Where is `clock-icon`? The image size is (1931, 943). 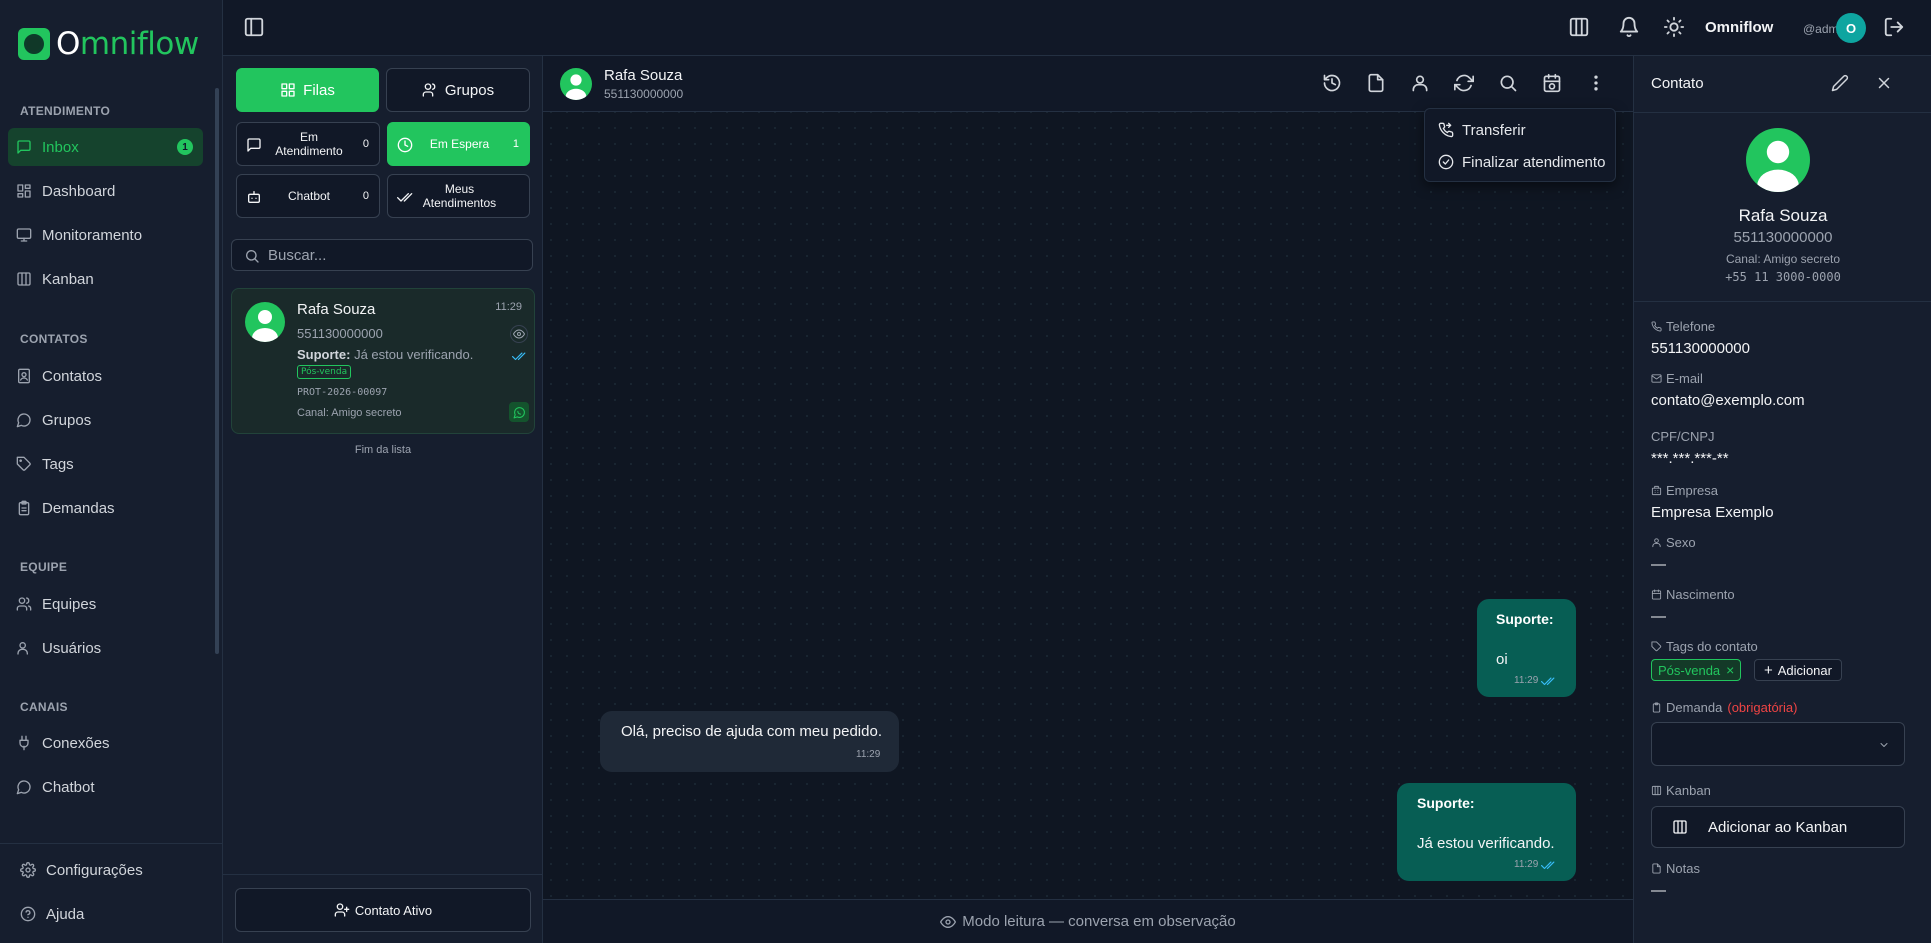
clock-icon is located at coordinates (405, 145).